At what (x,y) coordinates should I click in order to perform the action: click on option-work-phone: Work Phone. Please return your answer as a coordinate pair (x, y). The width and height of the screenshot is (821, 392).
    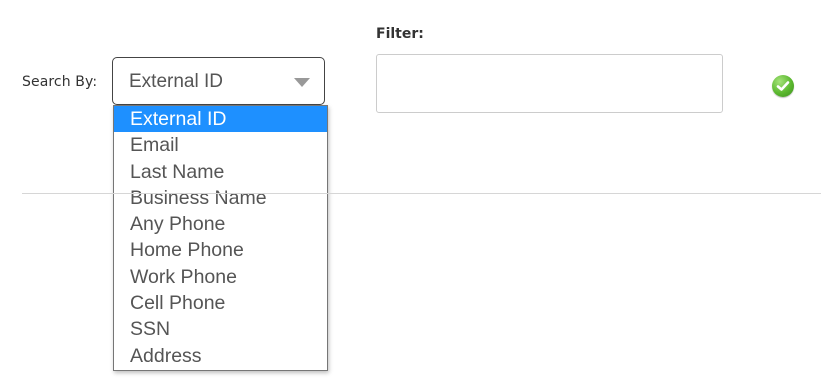
    Looking at the image, I should click on (220, 277).